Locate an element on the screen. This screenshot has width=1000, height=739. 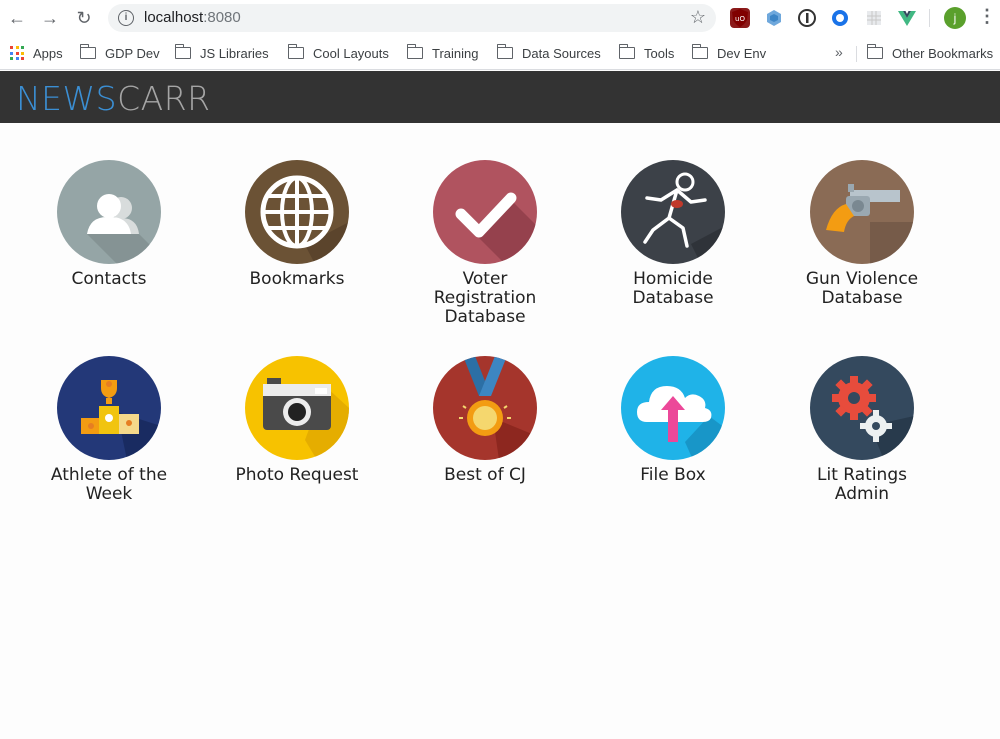
tile-gun-violence-database: Gun Violence Database is located at coordinates (862, 234).